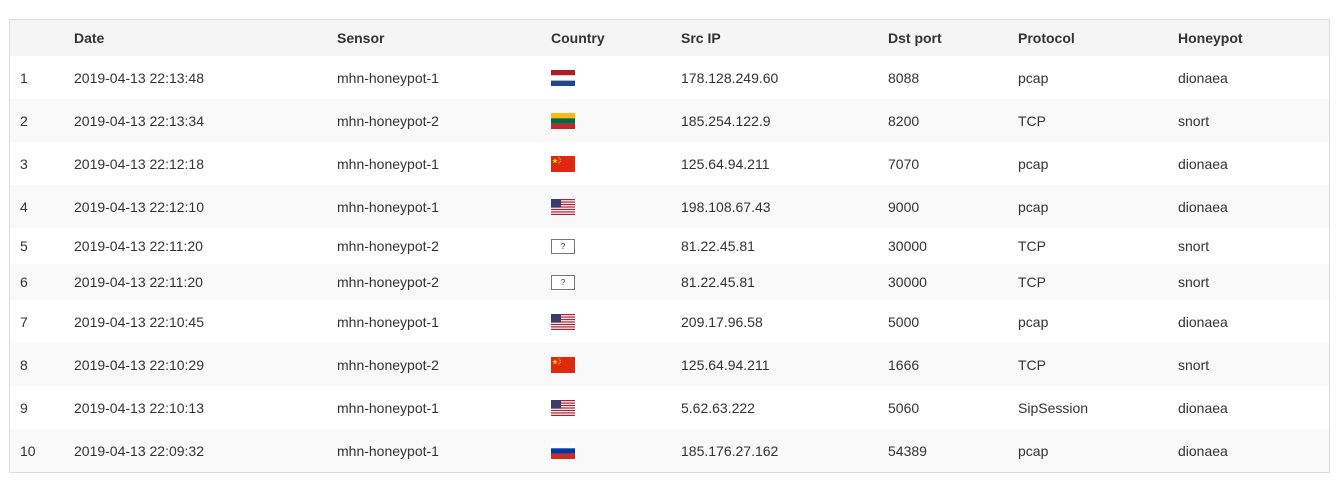  I want to click on row-number: 2, so click(42, 120).